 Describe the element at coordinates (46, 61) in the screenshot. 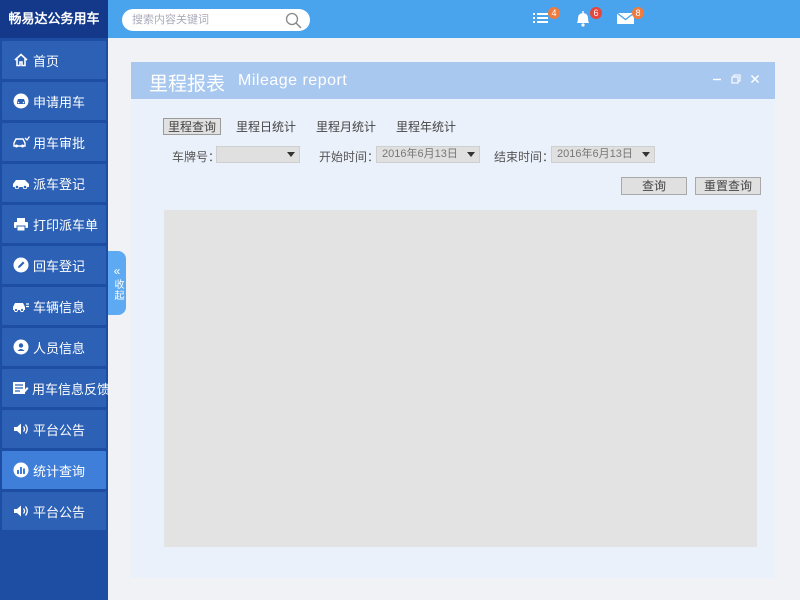

I see `sidebar-item-label: 首页` at that location.